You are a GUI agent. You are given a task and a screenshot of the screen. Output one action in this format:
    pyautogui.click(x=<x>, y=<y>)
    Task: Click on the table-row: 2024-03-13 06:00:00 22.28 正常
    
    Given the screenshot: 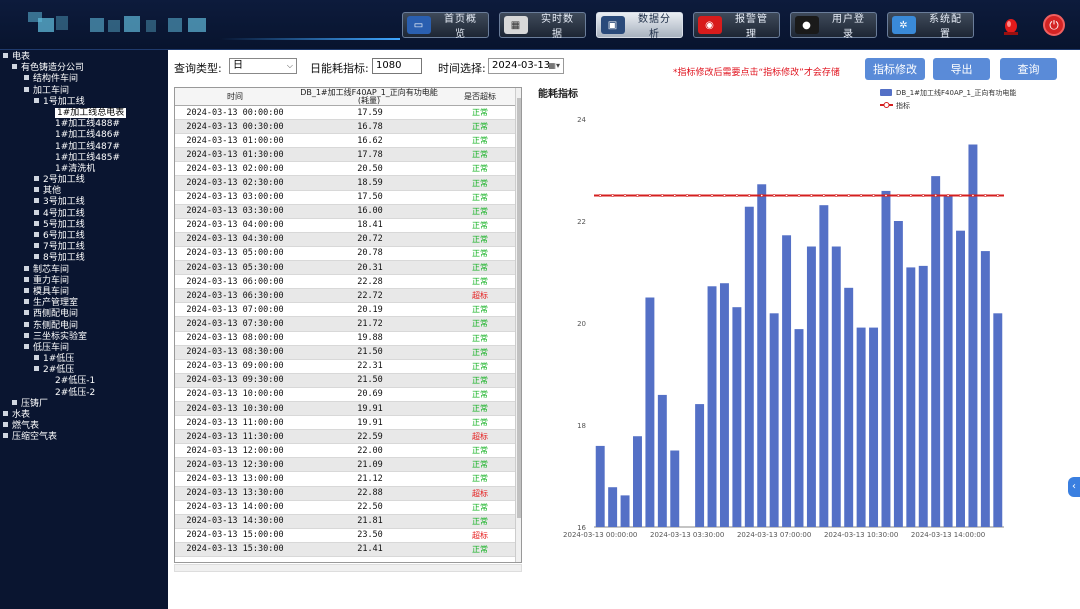 What is the action you would take?
    pyautogui.click(x=345, y=282)
    